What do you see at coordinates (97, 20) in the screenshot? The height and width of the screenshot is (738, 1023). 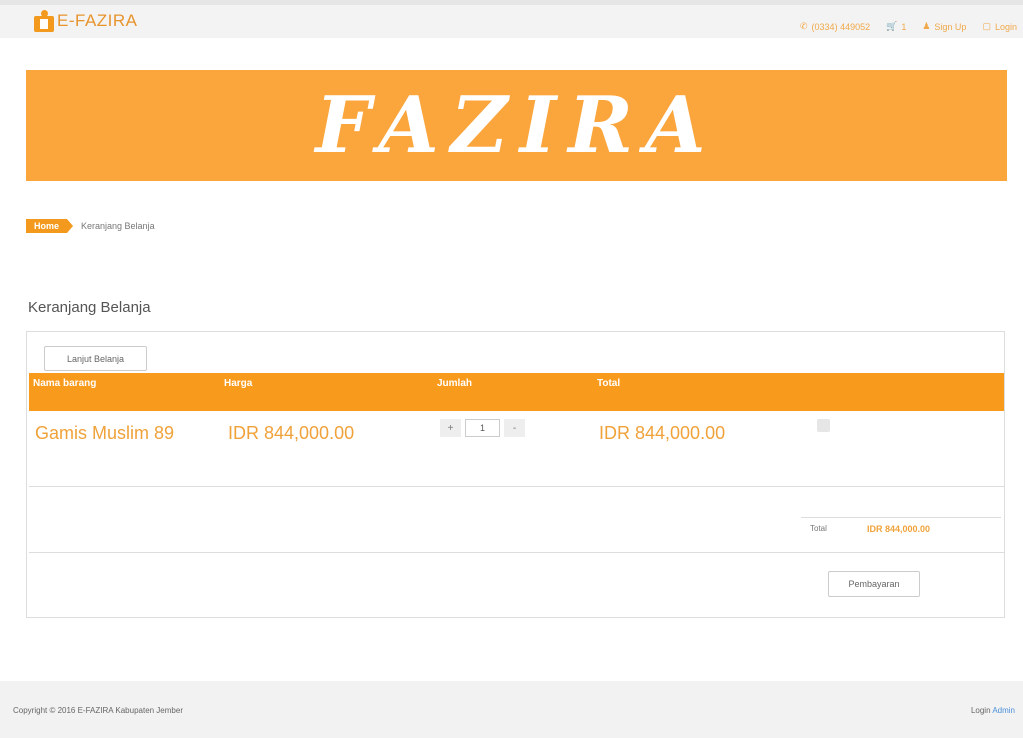 I see `brand-name: E-FAZIRA` at bounding box center [97, 20].